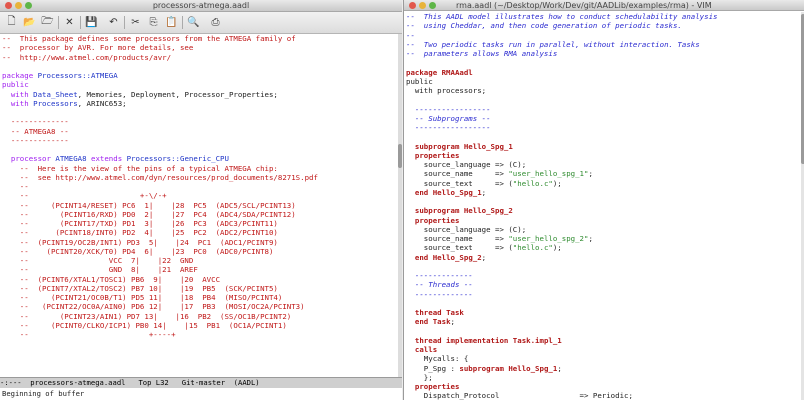 The image size is (804, 400). I want to click on vim-code-line: -- Threads --, so click(602, 284).